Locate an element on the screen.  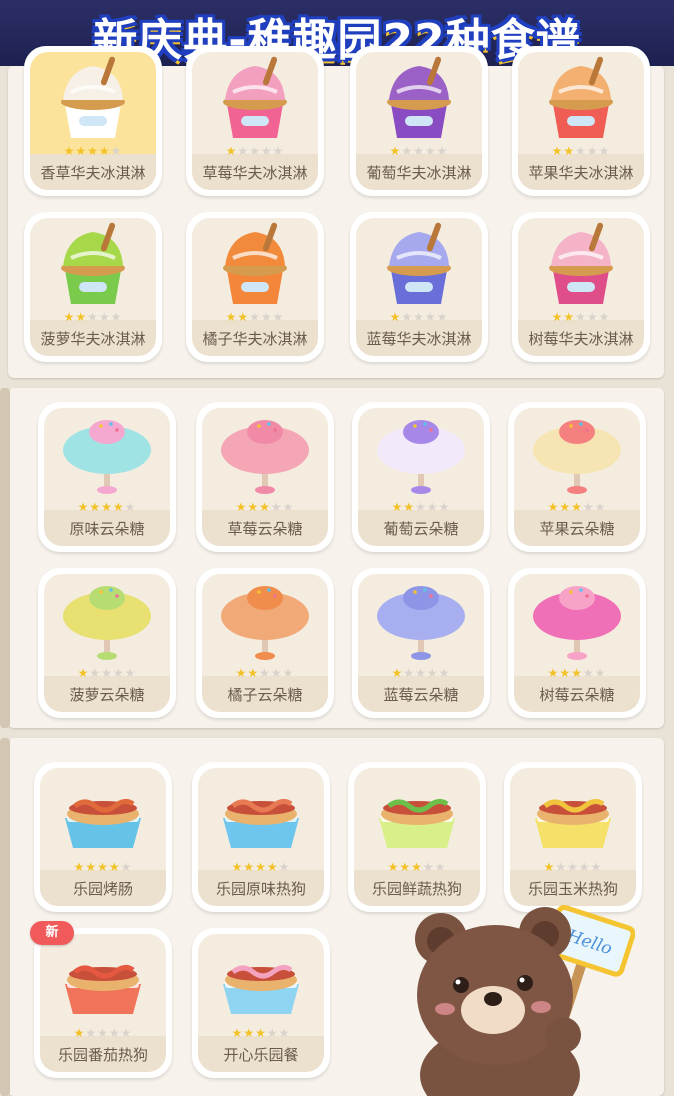
recipe-card: ★★★★★ 树莓华夫冰淇淋 is located at coordinates (581, 287).